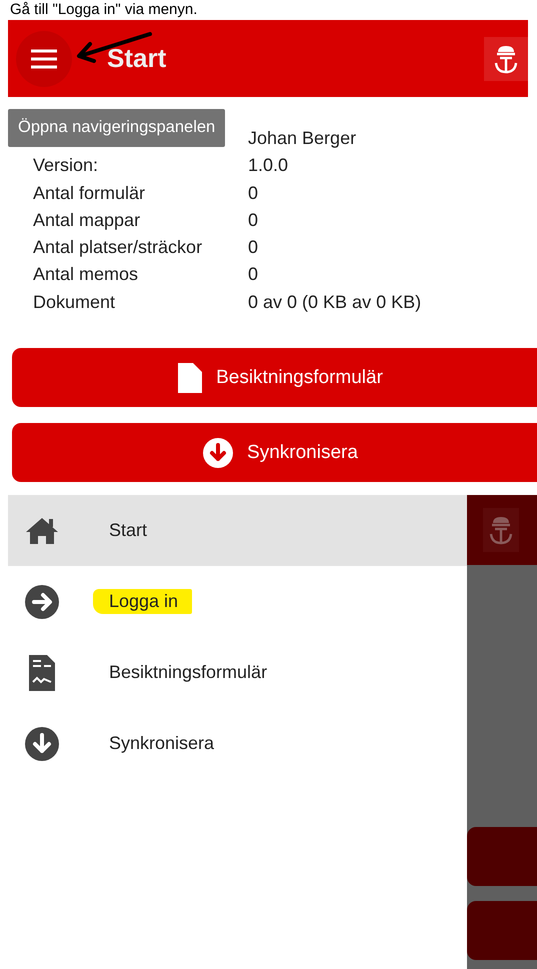 The image size is (537, 969). I want to click on home-icon, so click(42, 530).